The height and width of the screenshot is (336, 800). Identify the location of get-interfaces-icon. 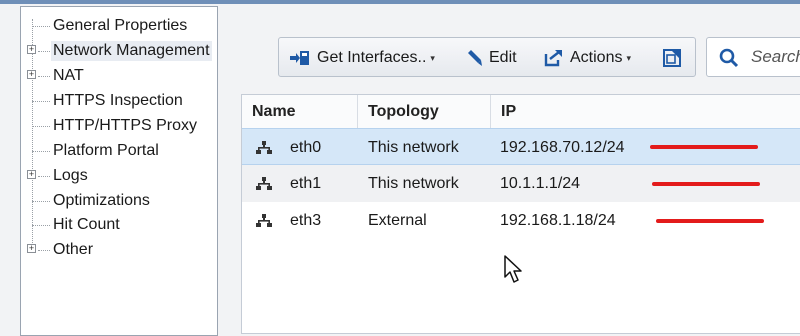
(299, 58).